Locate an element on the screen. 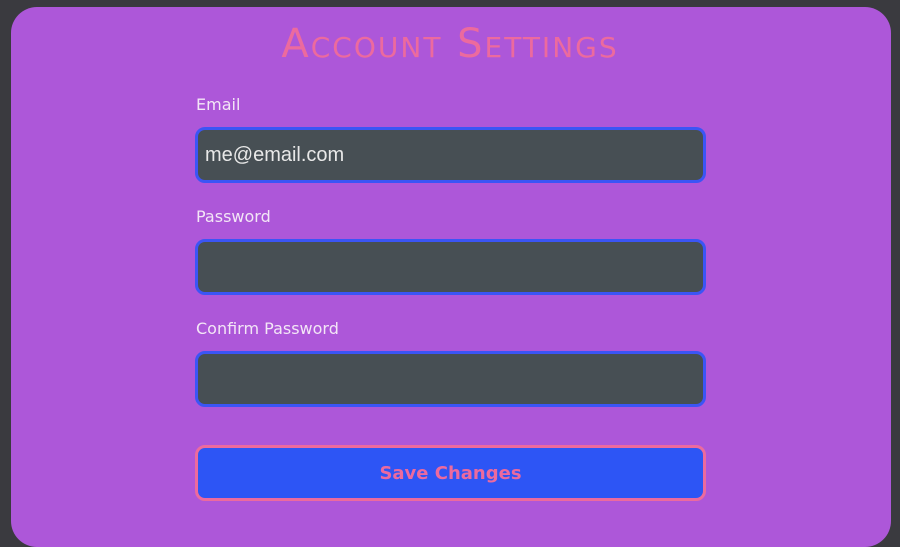 This screenshot has height=547, width=900. email-field is located at coordinates (450, 155).